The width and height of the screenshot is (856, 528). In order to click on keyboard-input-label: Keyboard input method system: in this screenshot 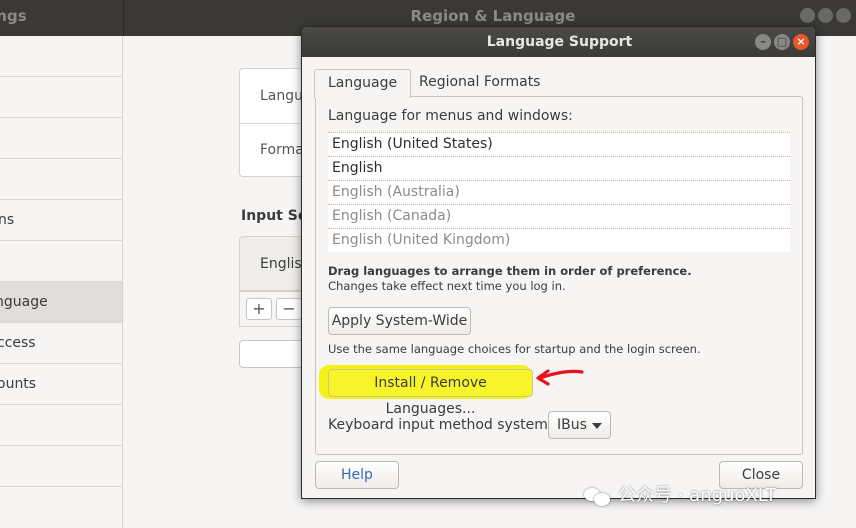, I will do `click(440, 425)`.